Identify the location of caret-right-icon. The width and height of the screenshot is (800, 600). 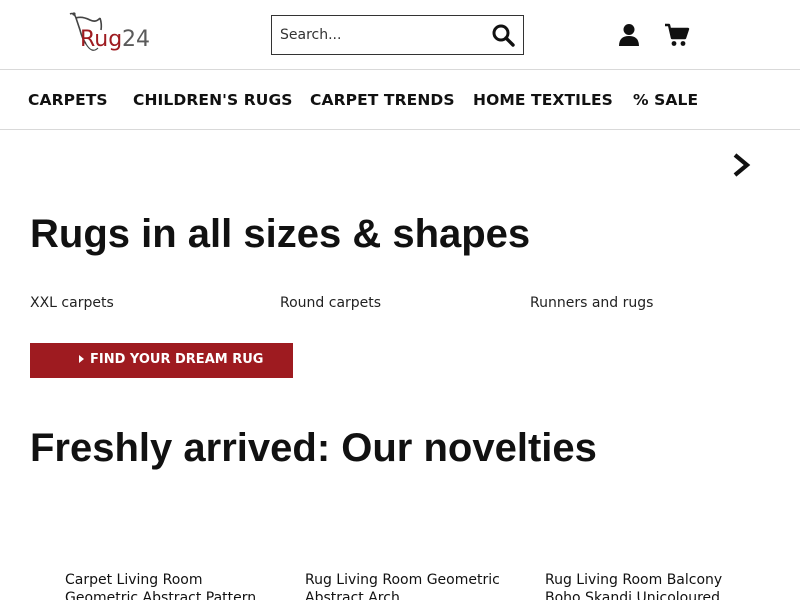
(81, 359).